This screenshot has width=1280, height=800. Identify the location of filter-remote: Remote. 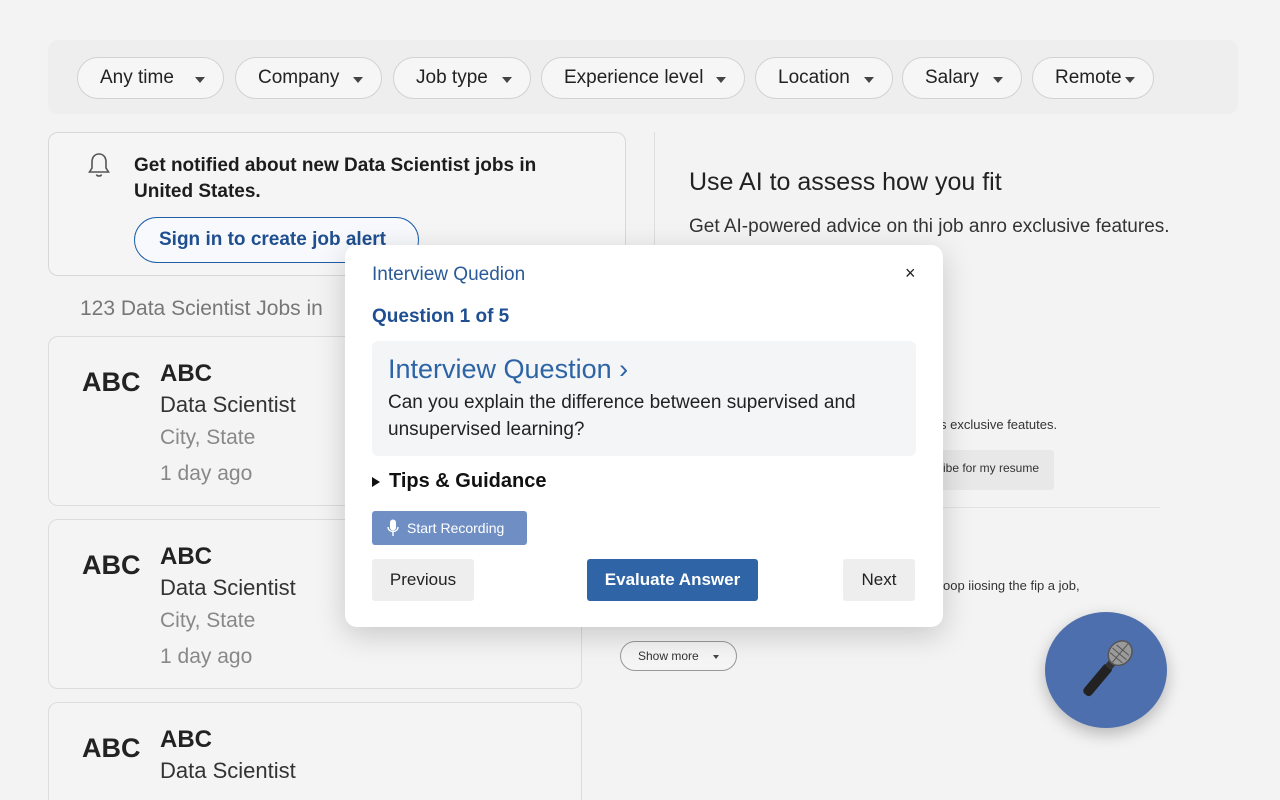
(1093, 78).